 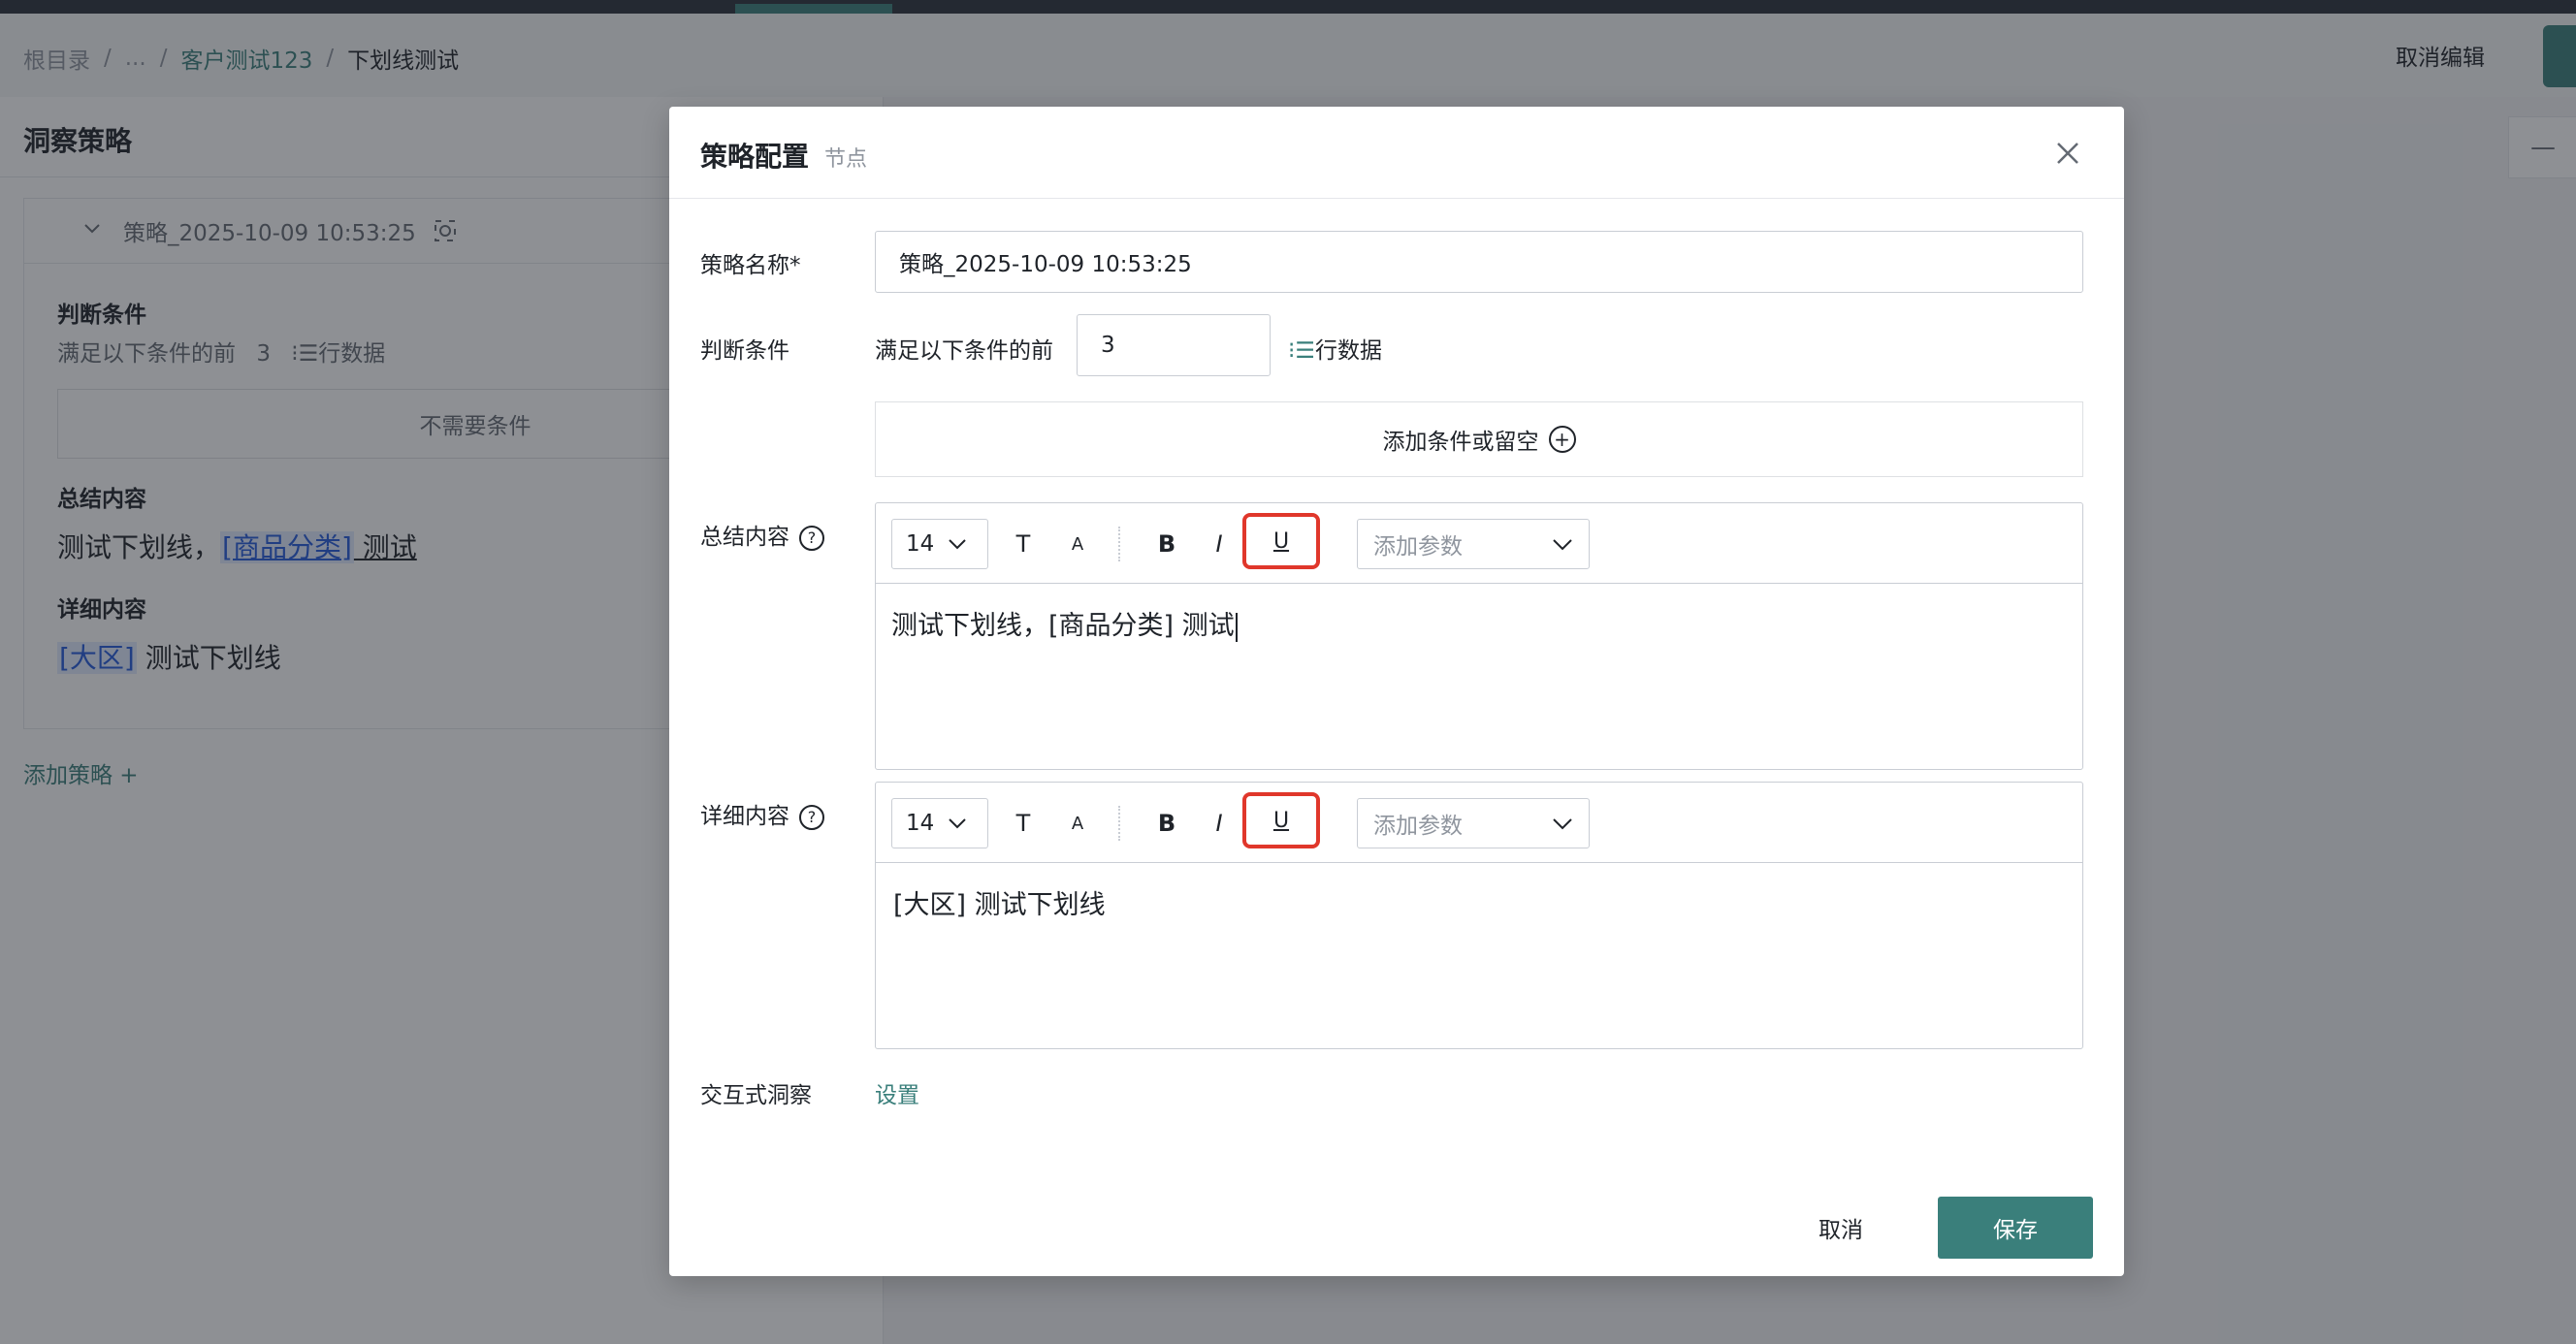 What do you see at coordinates (1174, 345) in the screenshot?
I see `row-count-input: 3` at bounding box center [1174, 345].